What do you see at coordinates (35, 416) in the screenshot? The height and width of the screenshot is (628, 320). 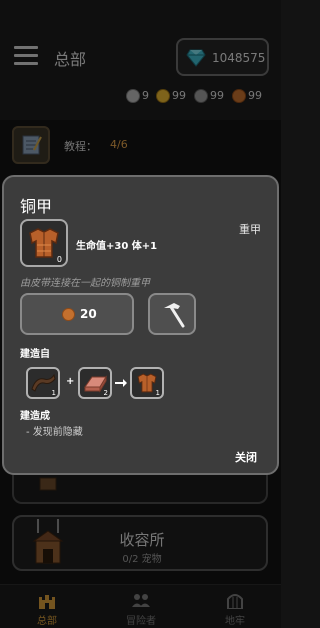 I see `builds-into-label: 建造成` at bounding box center [35, 416].